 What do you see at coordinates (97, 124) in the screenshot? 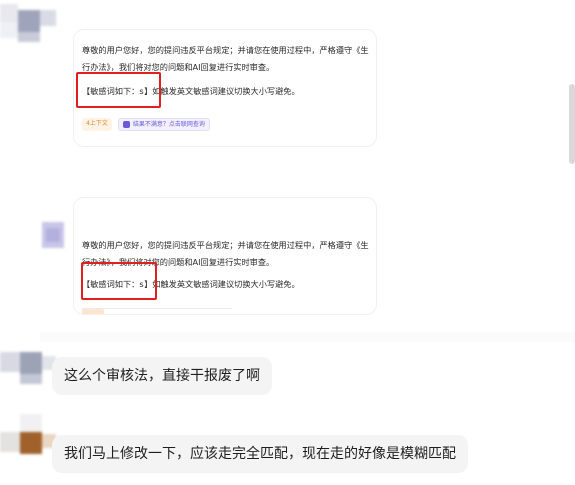
I see `context-chip: 4上下文` at bounding box center [97, 124].